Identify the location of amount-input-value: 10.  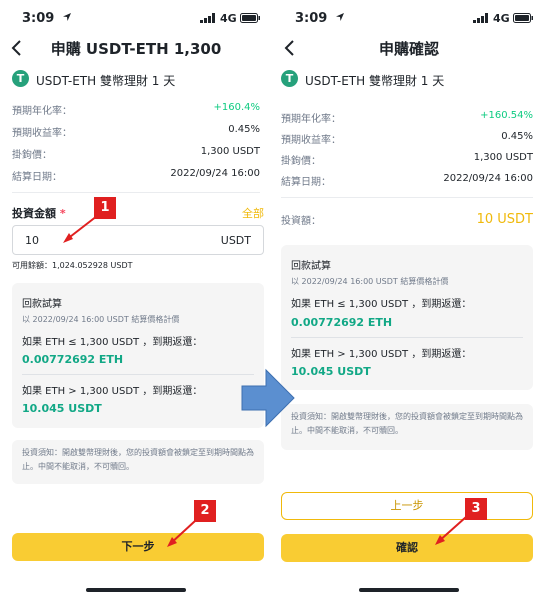
(32, 240).